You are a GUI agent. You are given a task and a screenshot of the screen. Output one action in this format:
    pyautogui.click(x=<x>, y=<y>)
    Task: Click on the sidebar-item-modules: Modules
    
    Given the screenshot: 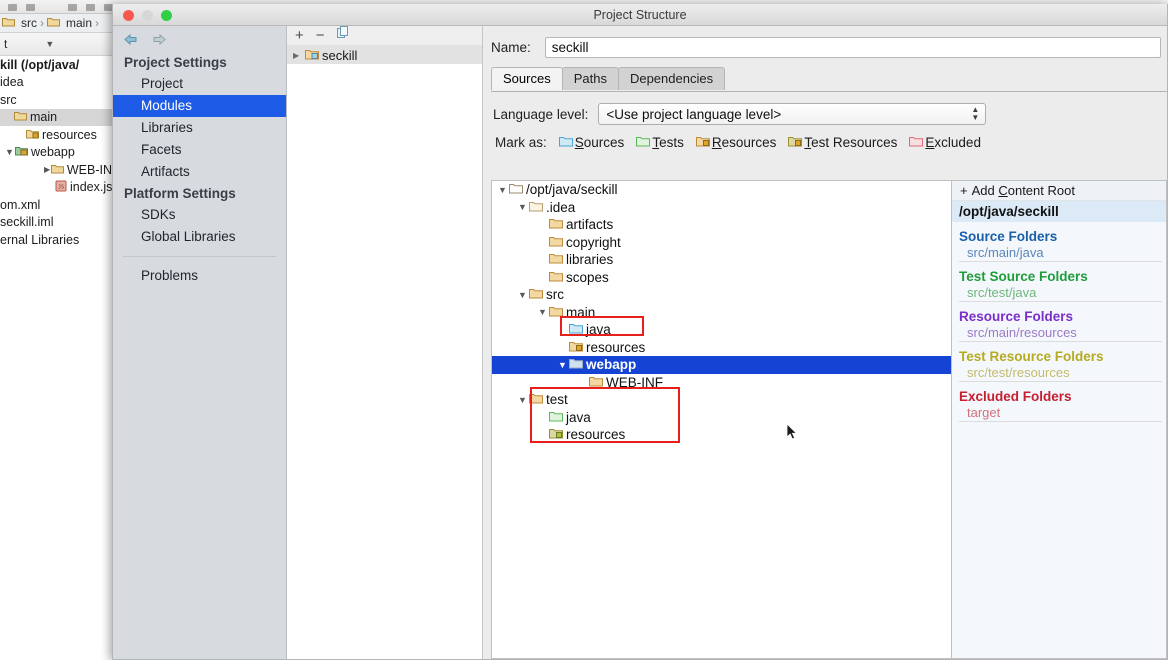 What is the action you would take?
    pyautogui.click(x=199, y=106)
    